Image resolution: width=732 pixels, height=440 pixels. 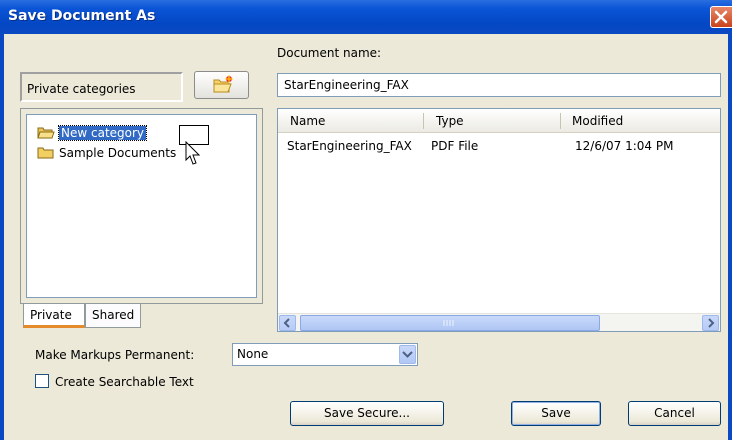 I want to click on mouse-cursor-icon, so click(x=193, y=153).